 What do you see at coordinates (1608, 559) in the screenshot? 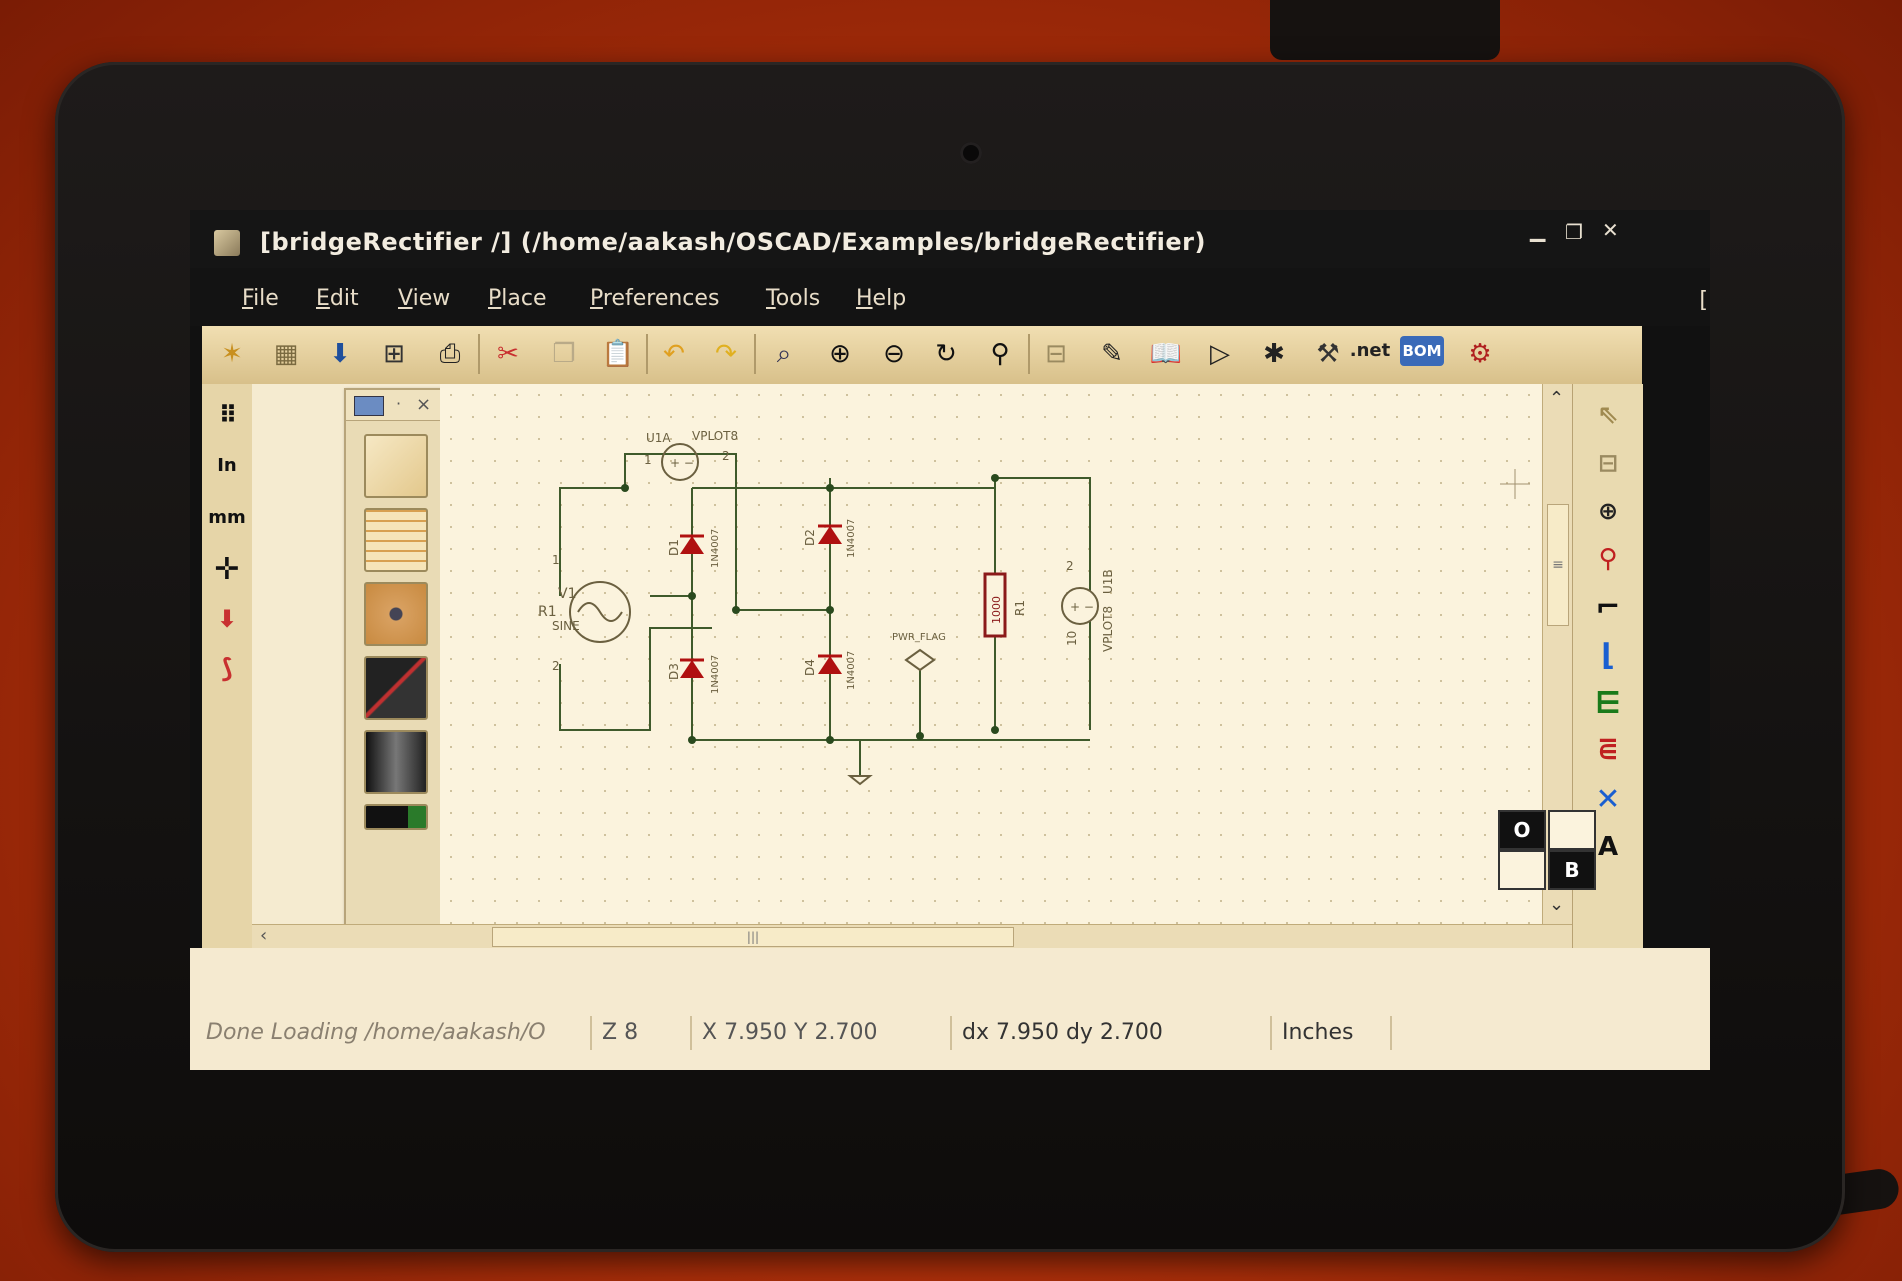
I see `place-power-icon: ⚲` at bounding box center [1608, 559].